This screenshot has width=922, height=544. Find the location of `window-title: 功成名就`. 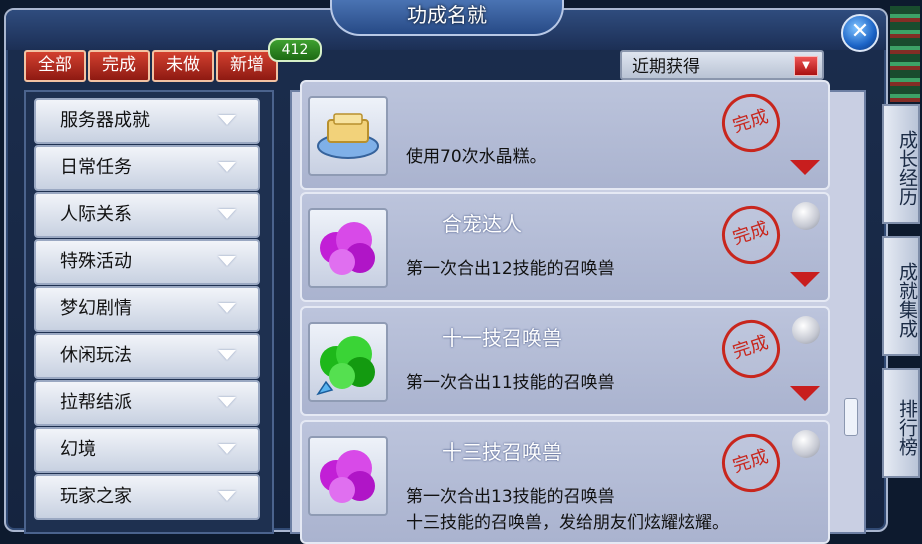

window-title: 功成名就 is located at coordinates (447, 18).